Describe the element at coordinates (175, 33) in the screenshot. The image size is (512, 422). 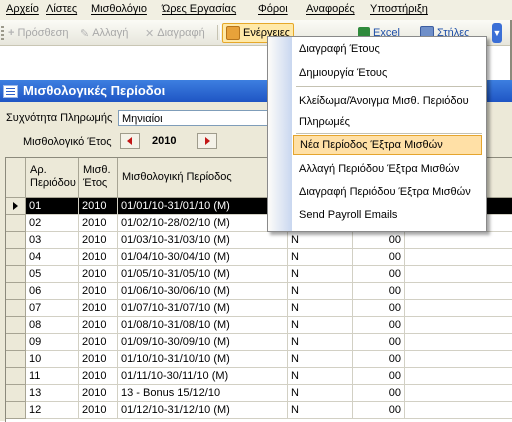
I see `delete-button: ✕ Διαγραφή` at that location.